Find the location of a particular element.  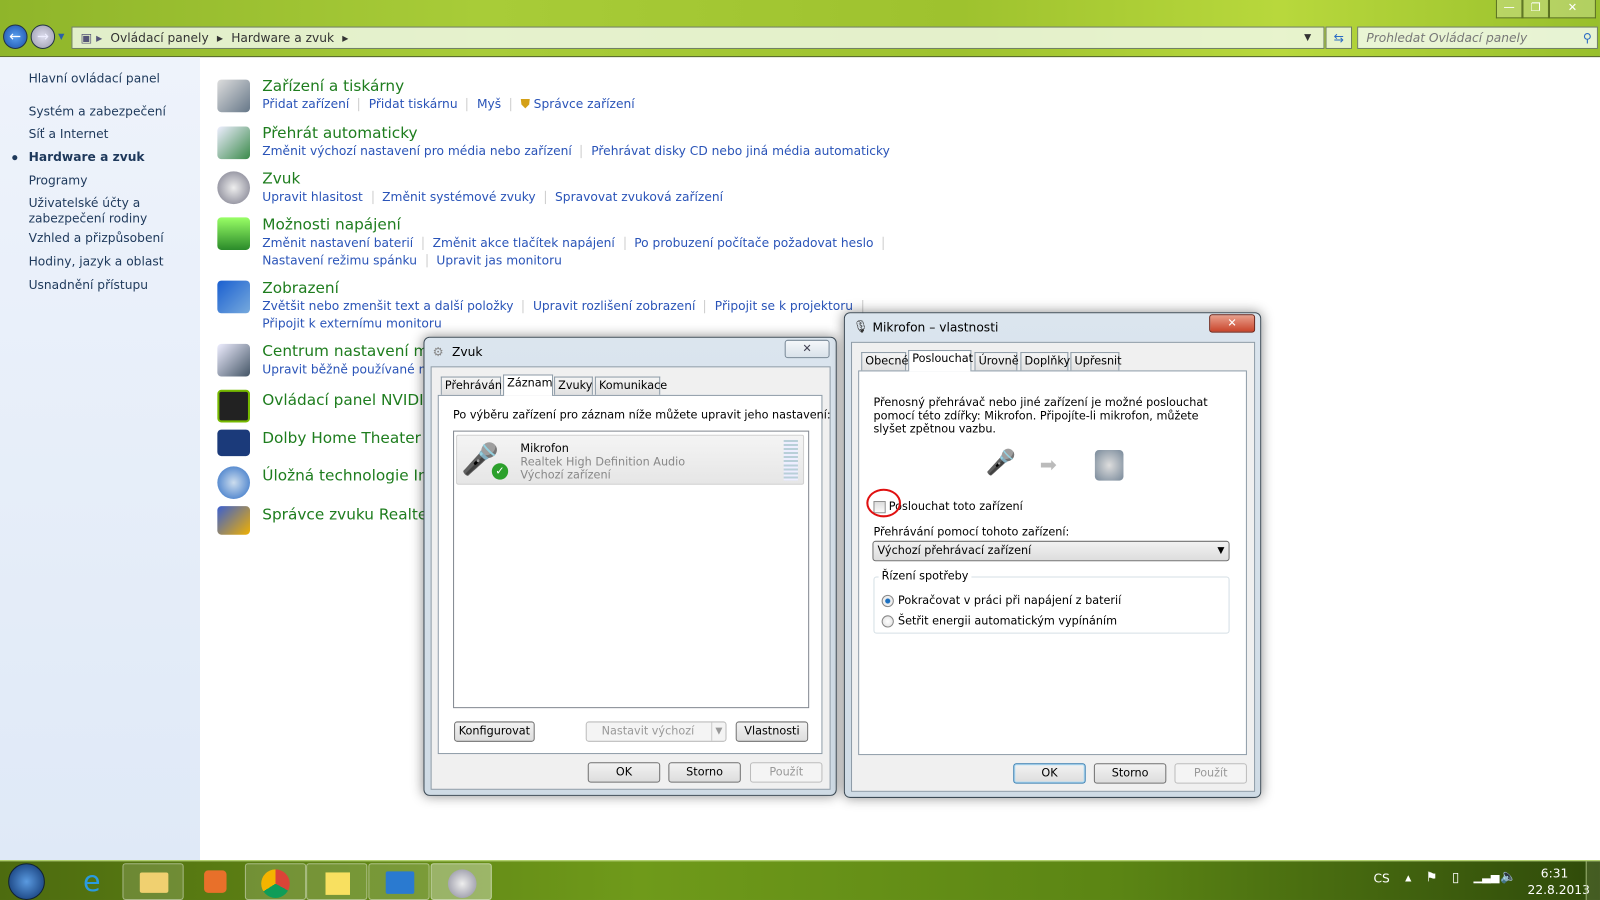

sidebar-item-home: Hlavní ovládací panel is located at coordinates (94, 78).